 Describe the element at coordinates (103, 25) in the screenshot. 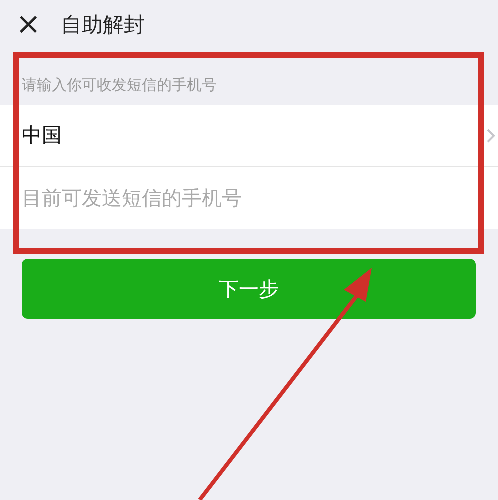

I see `page-title: 自助解封` at that location.